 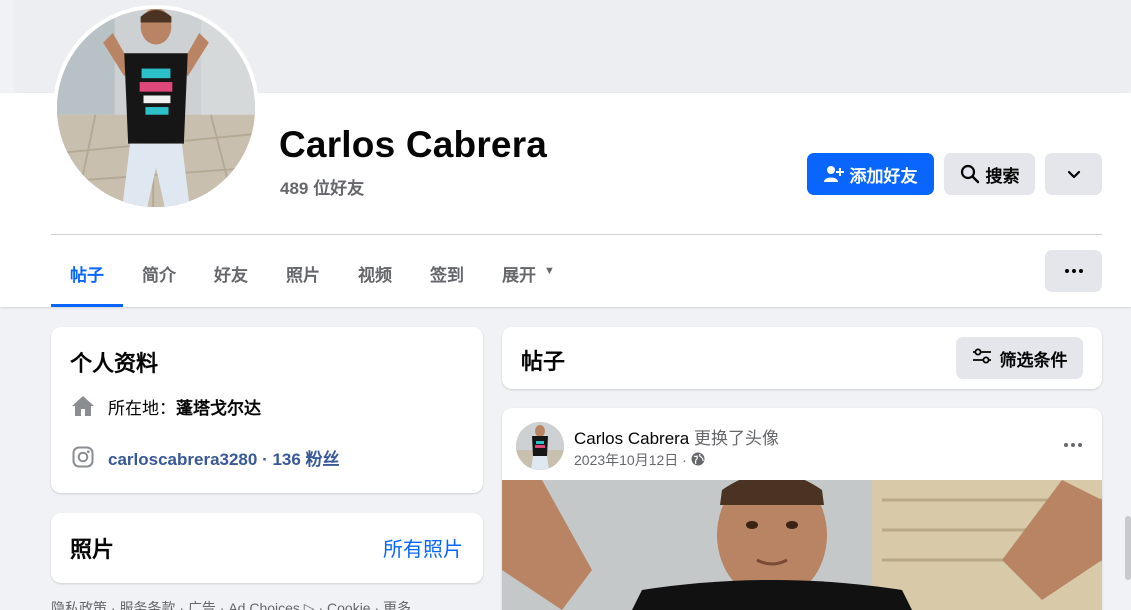 I want to click on post-author-name: Carlos Cabrera, so click(x=631, y=438).